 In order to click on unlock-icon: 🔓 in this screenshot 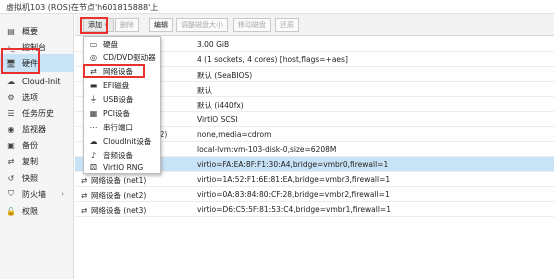, I will do `click(11, 211)`.